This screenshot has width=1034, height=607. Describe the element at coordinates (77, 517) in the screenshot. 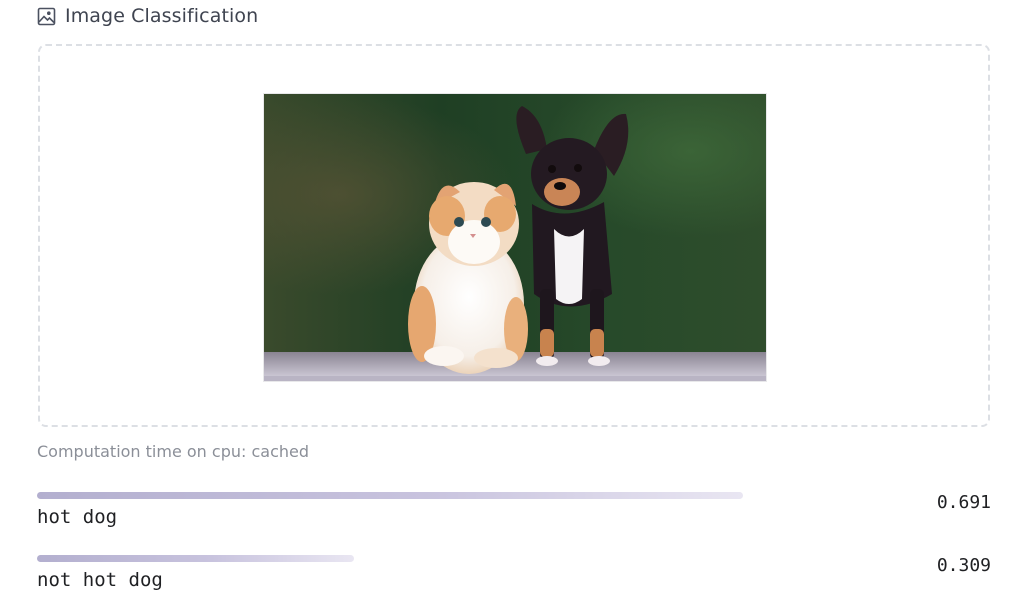

I see `result-label: hot dog` at that location.